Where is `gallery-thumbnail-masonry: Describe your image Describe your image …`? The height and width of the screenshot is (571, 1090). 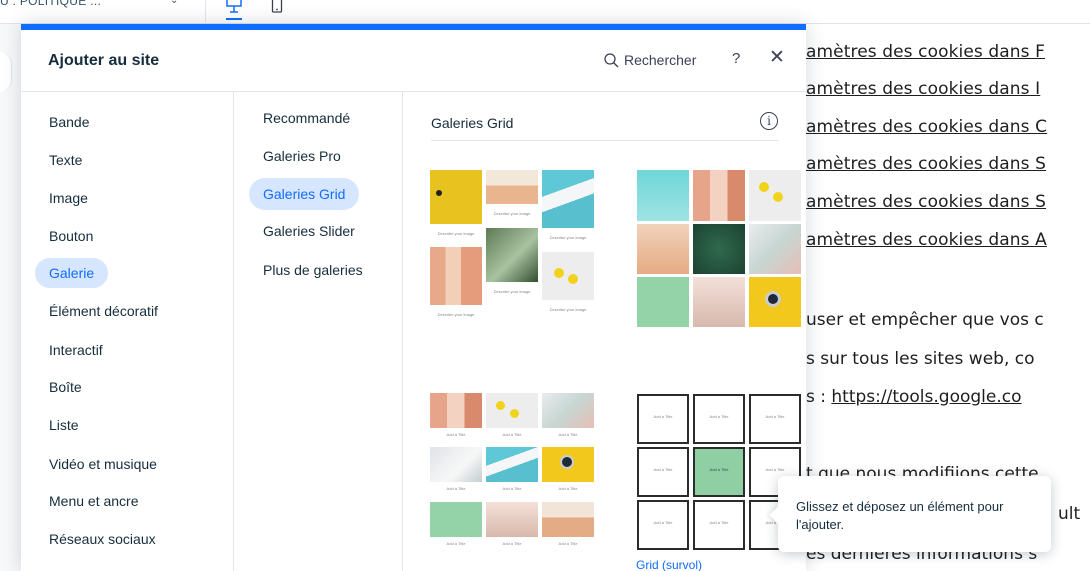 gallery-thumbnail-masonry: Describe your image Describe your image … is located at coordinates (512, 248).